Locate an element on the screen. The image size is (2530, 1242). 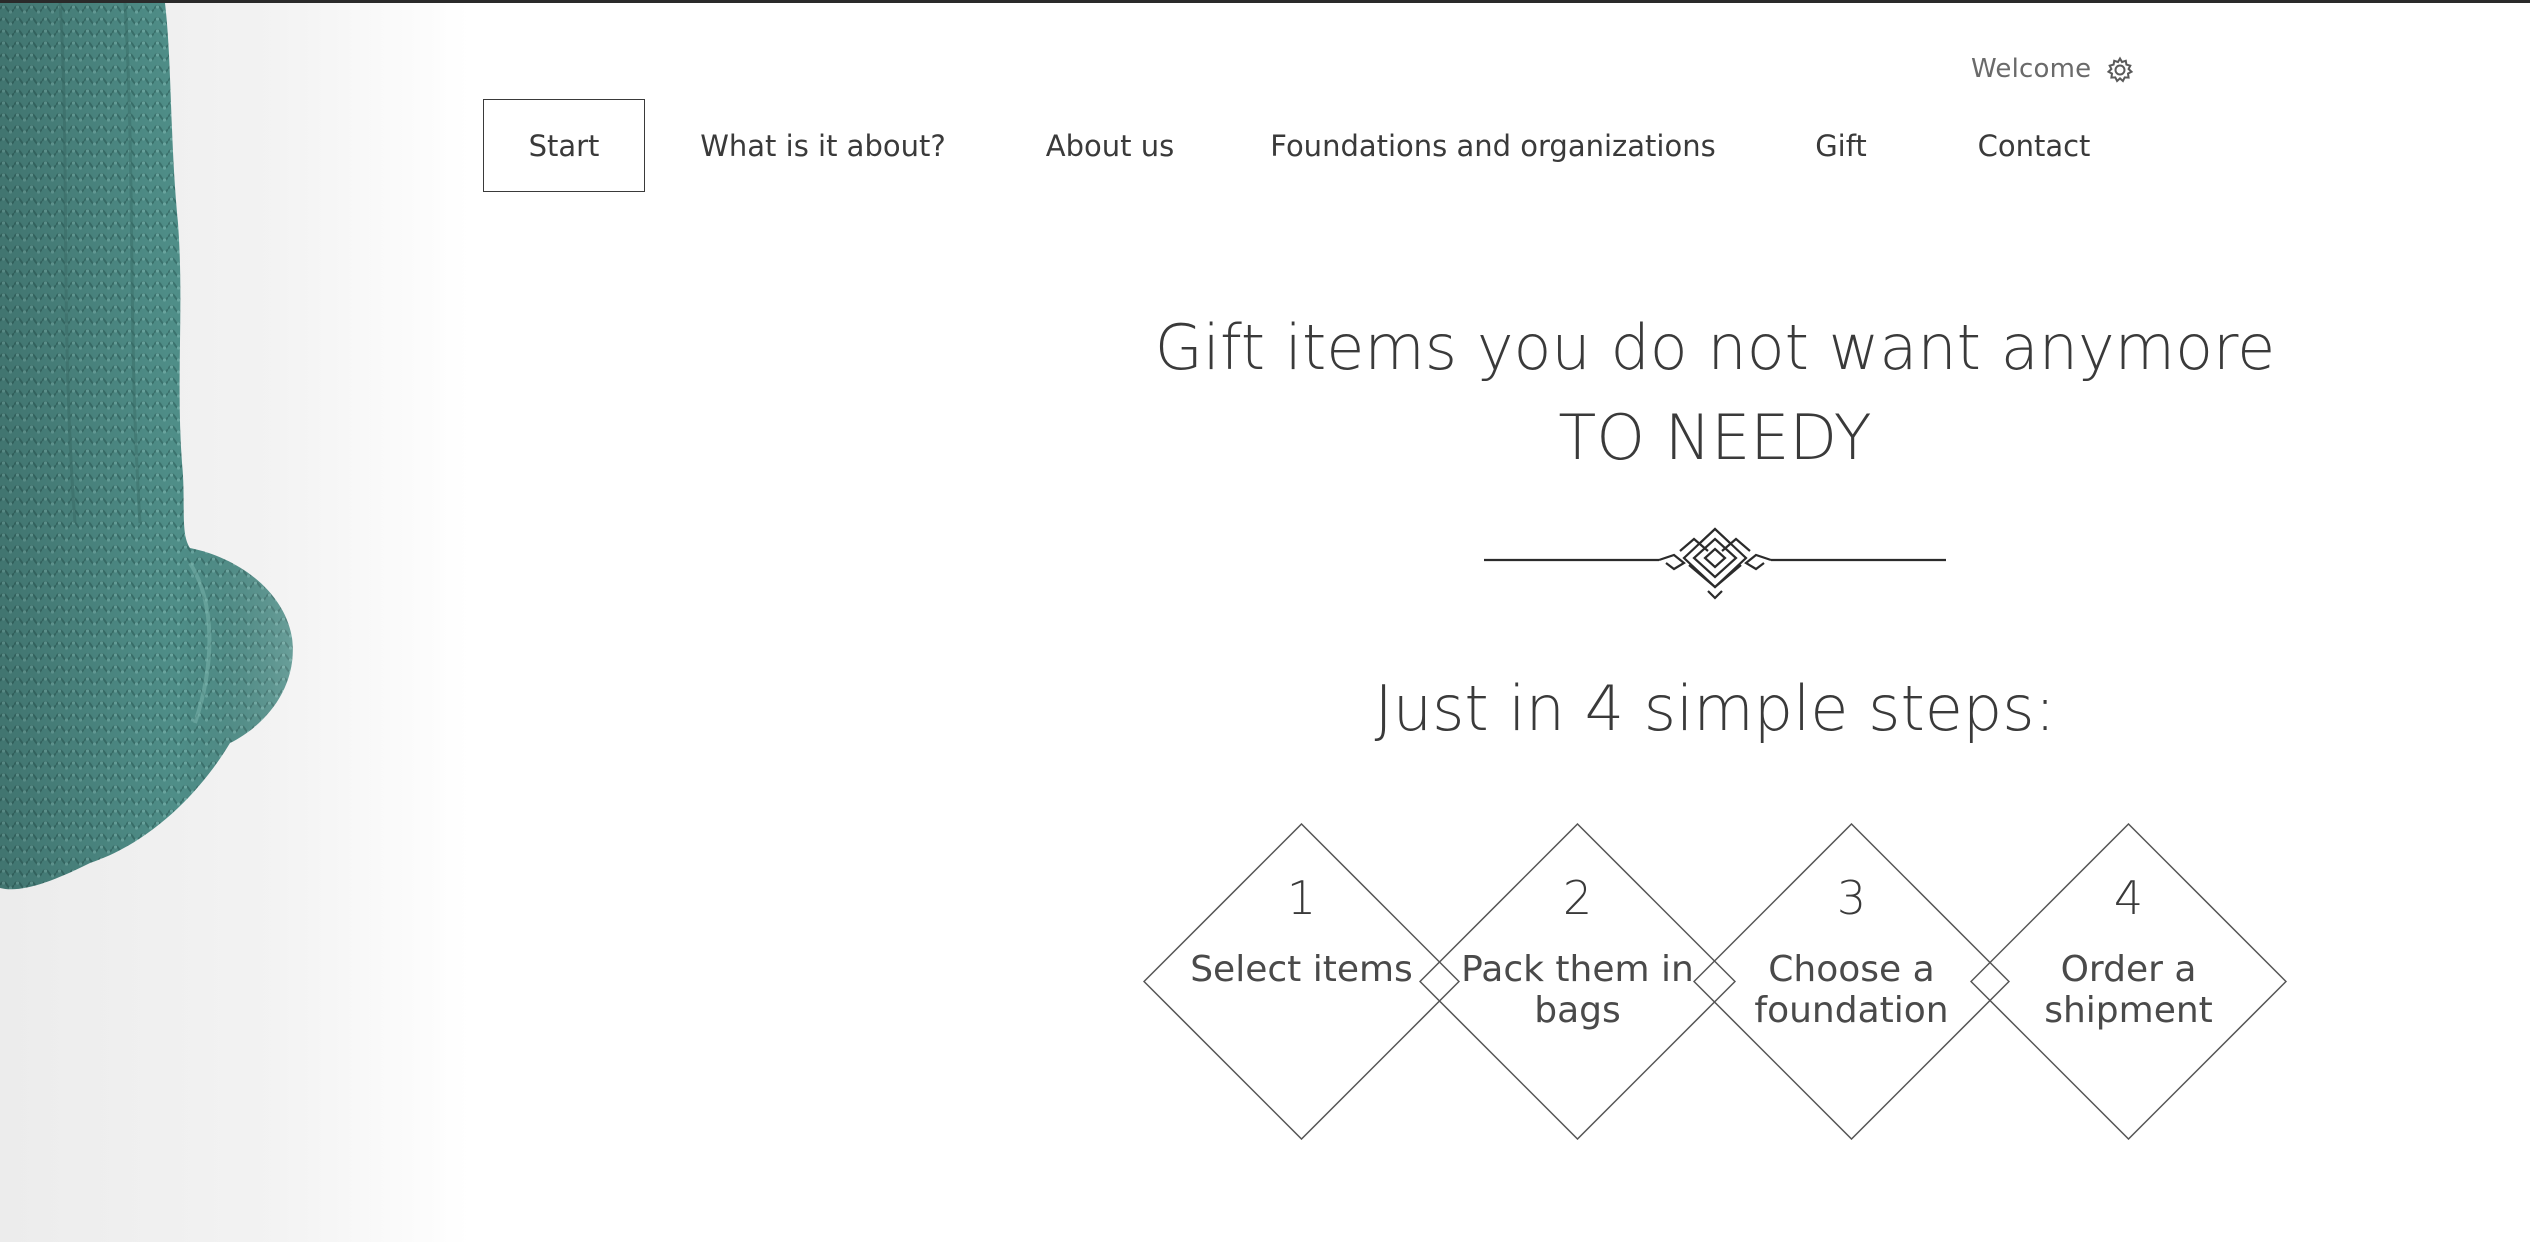
decoration-ornament-icon is located at coordinates (1715, 563).